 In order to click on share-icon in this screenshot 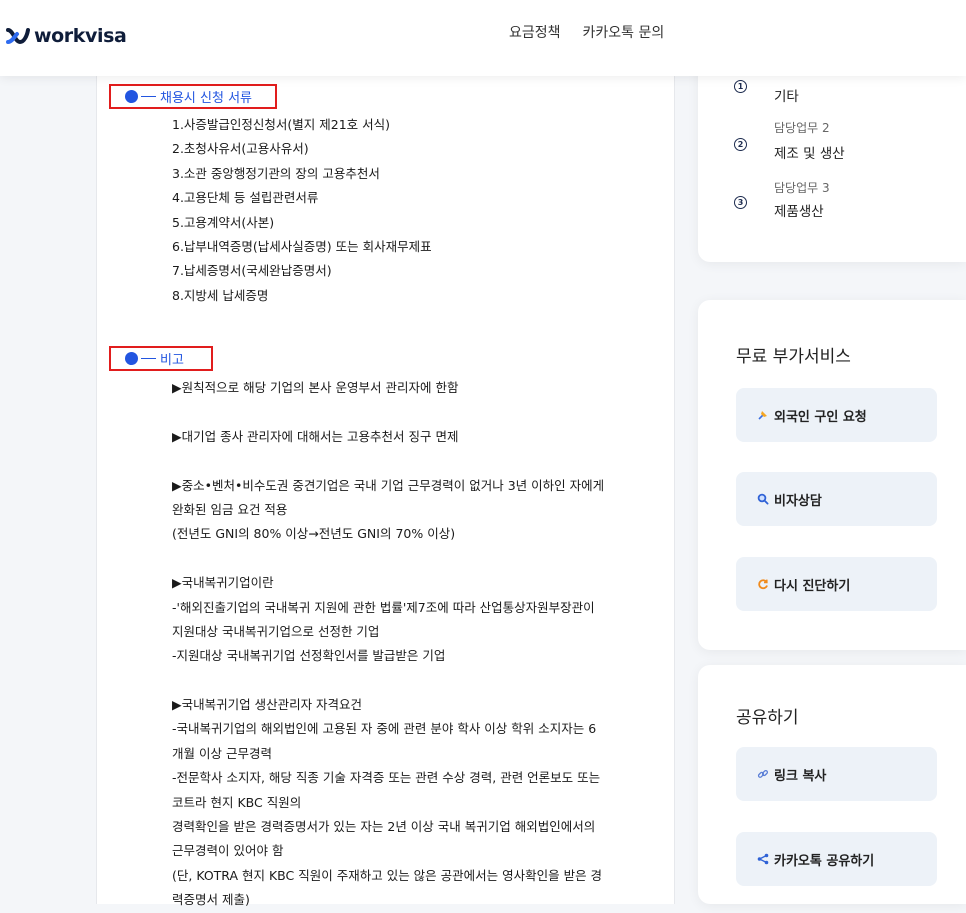, I will do `click(763, 859)`.